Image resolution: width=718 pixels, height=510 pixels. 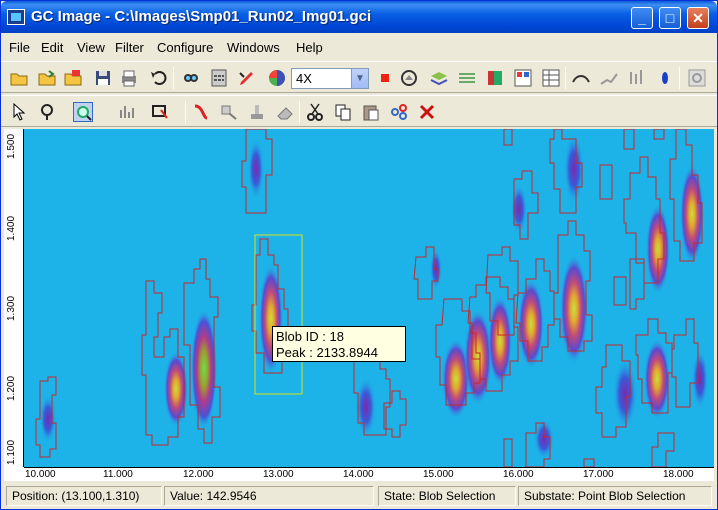 I want to click on status-value: Value: 142.9546, so click(x=269, y=496).